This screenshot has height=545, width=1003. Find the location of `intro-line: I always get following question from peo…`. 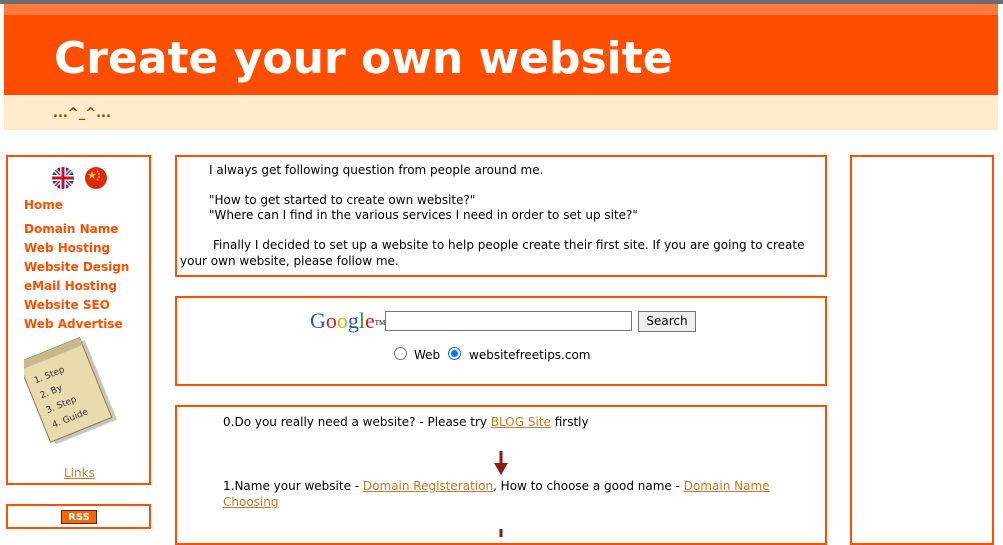

intro-line: I always get following question from peo… is located at coordinates (376, 170).